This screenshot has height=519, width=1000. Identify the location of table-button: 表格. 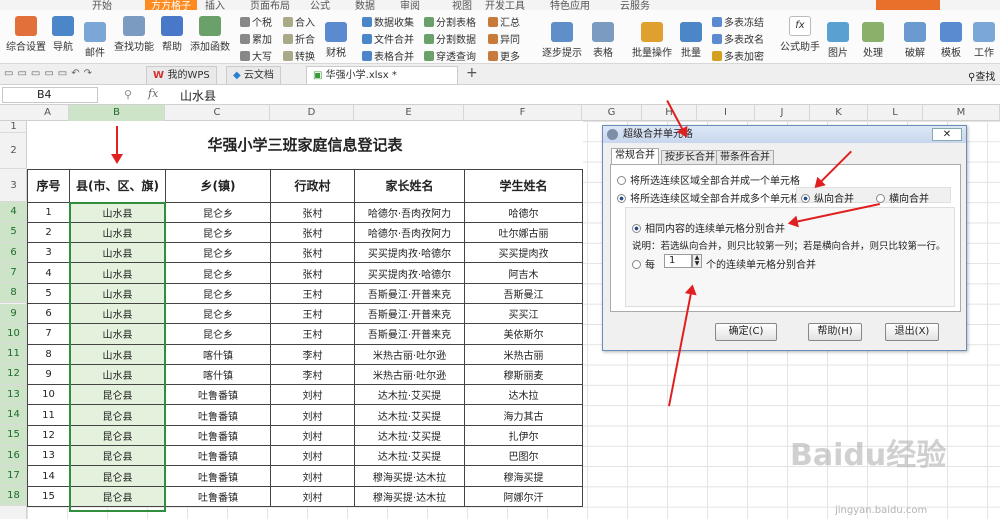
(603, 40).